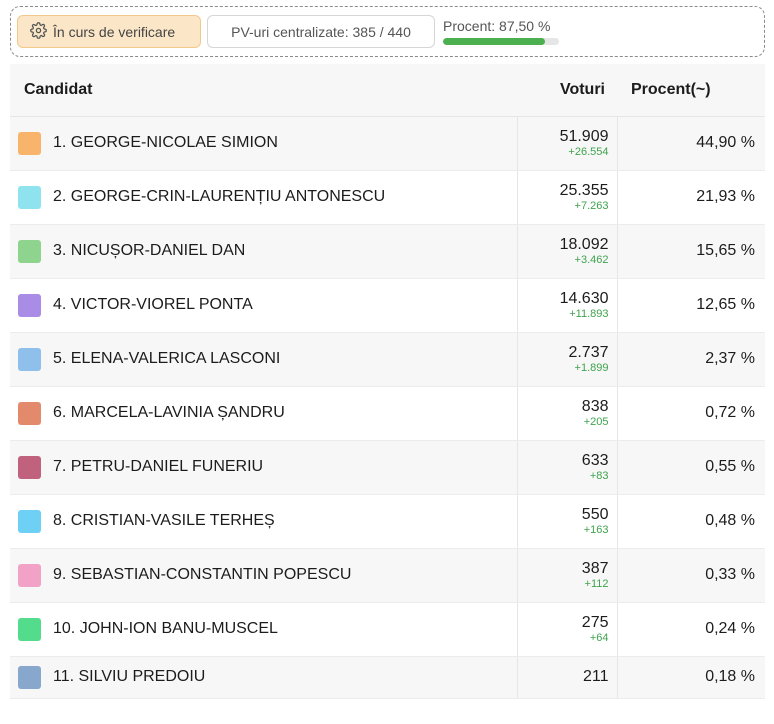 This screenshot has height=724, width=774. I want to click on votes-delta: +64, so click(599, 637).